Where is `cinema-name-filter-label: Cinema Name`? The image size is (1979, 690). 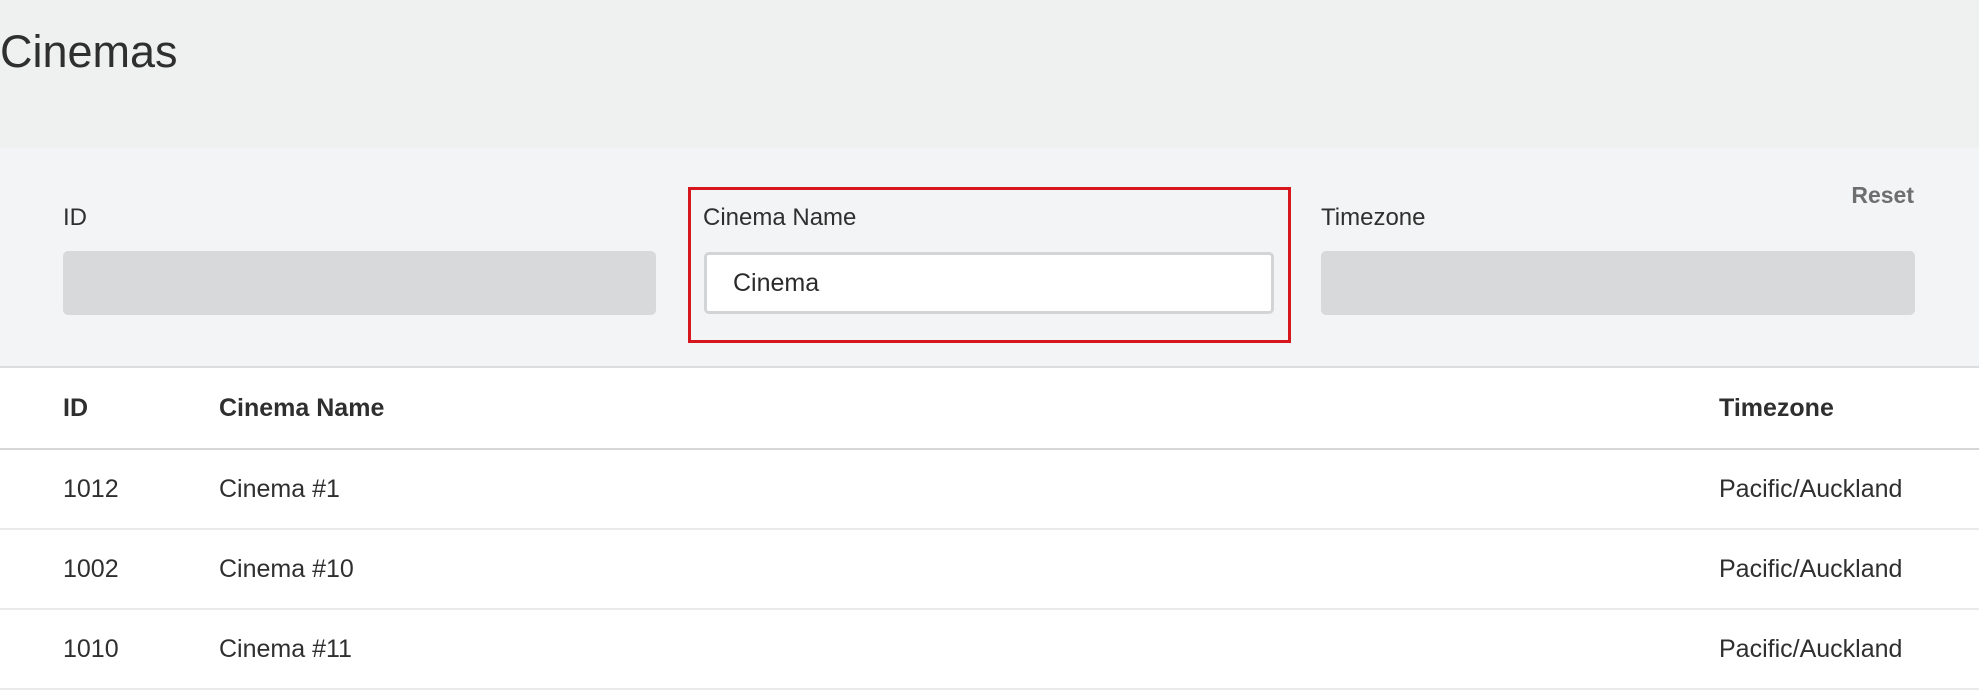 cinema-name-filter-label: Cinema Name is located at coordinates (780, 217).